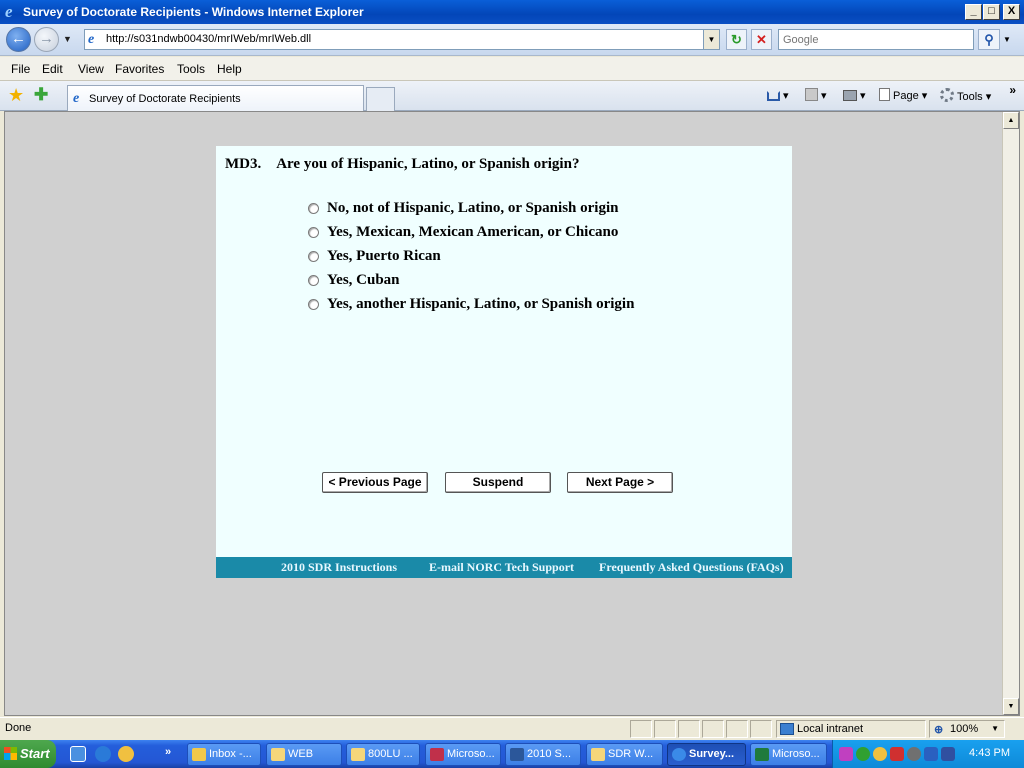 This screenshot has width=1024, height=768. Describe the element at coordinates (846, 754) in the screenshot. I see `tray-app-icon` at that location.